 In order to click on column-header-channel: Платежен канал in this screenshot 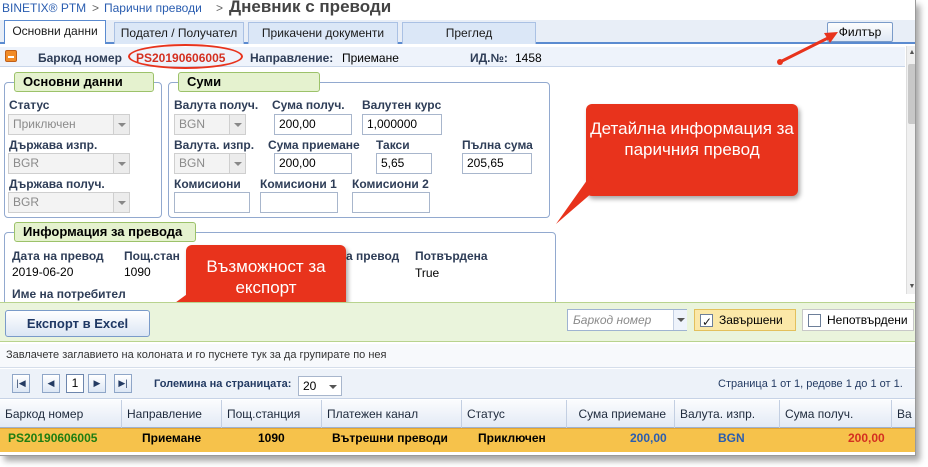, I will do `click(392, 414)`.